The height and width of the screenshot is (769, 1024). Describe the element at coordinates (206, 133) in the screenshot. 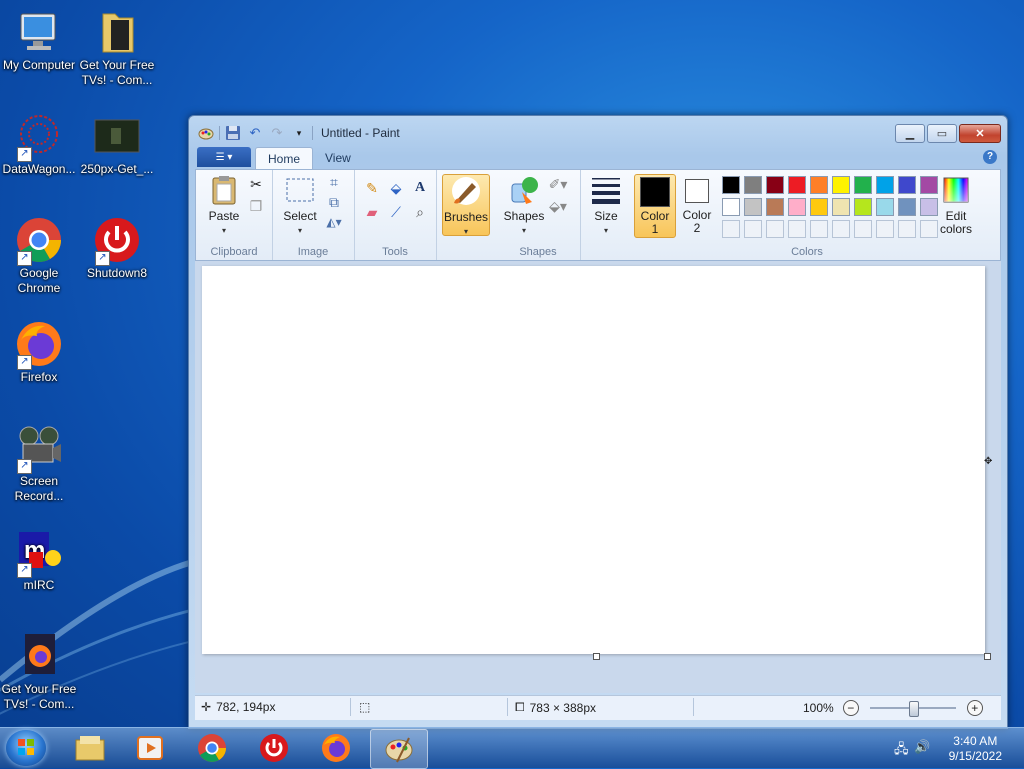

I see `paint-app-icon` at that location.